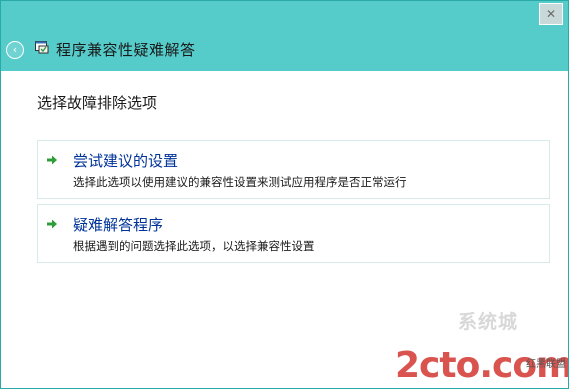 This screenshot has height=389, width=569. I want to click on page-heading: 选择故障排除选项, so click(97, 103).